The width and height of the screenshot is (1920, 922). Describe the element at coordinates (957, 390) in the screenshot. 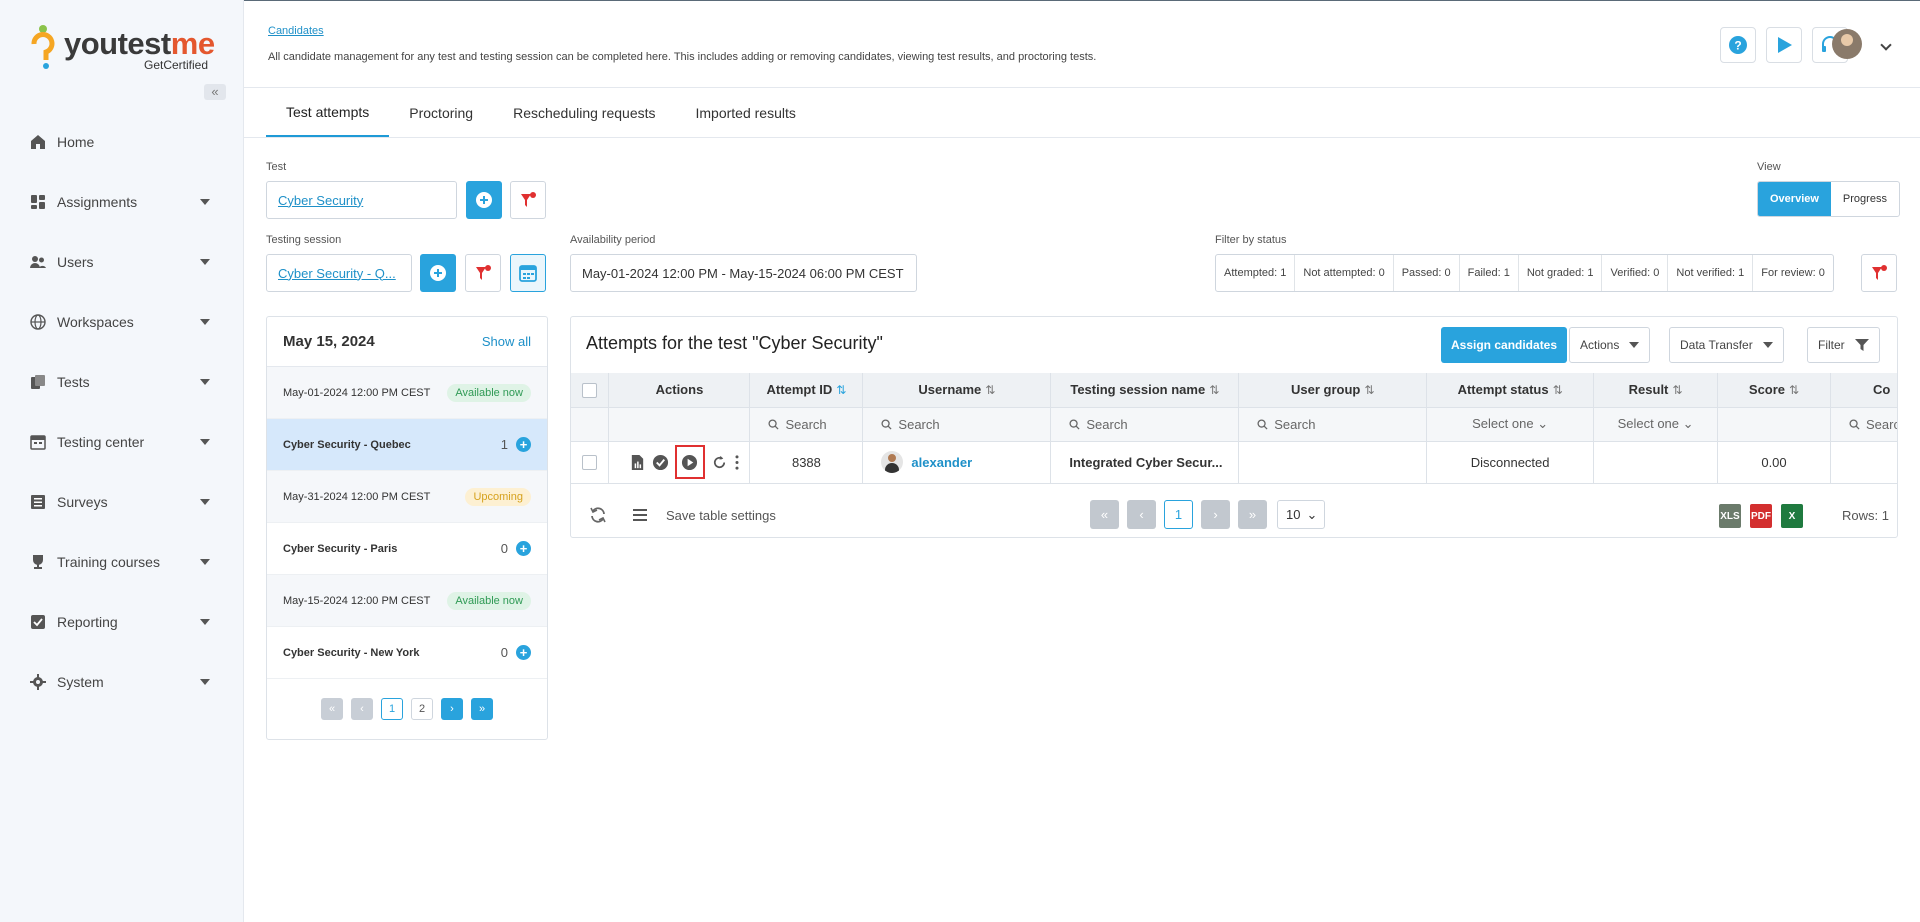

I see `column-header-username: Username ⇅` at that location.